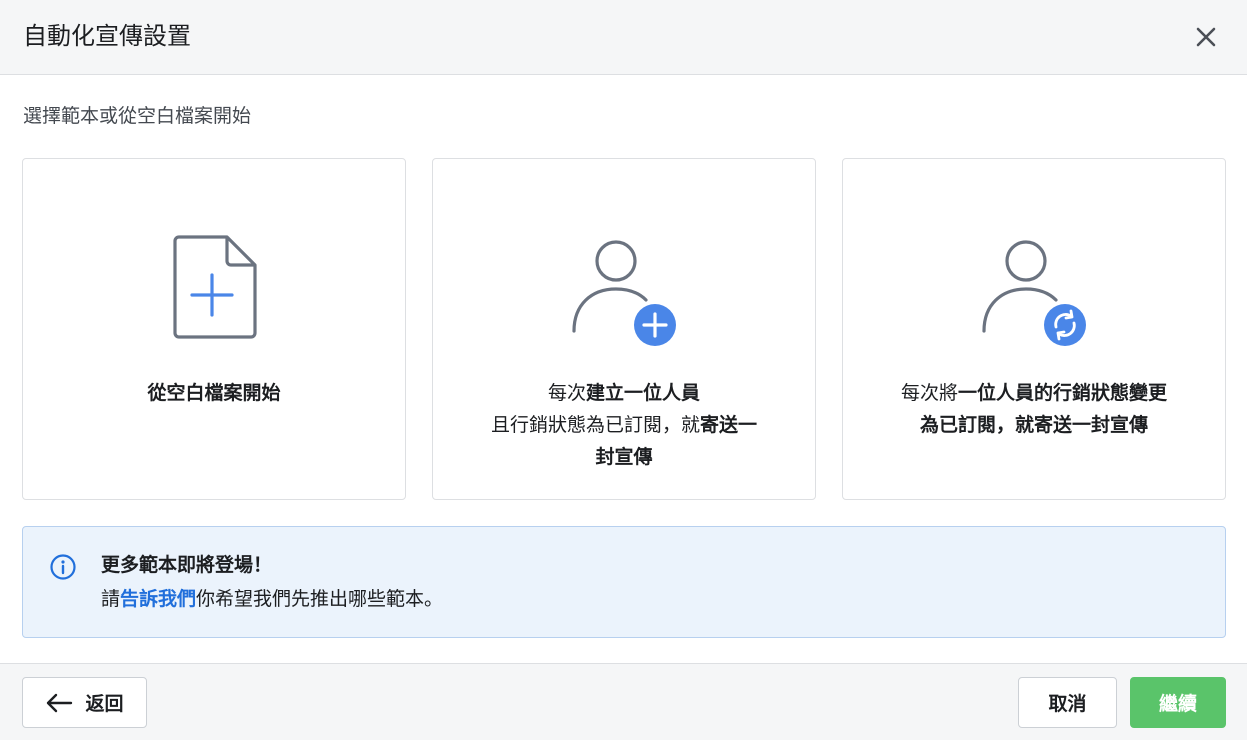  Describe the element at coordinates (84, 702) in the screenshot. I see `back-button: 返回` at that location.